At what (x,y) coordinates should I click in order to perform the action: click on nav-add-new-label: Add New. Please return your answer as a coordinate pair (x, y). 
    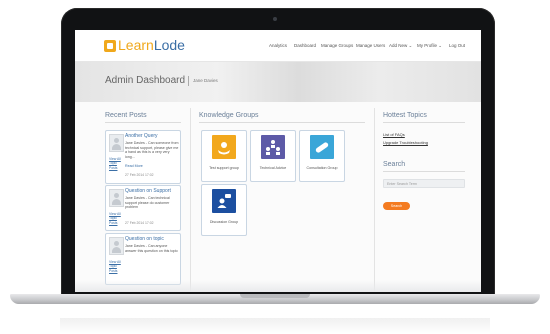
    Looking at the image, I should click on (398, 45).